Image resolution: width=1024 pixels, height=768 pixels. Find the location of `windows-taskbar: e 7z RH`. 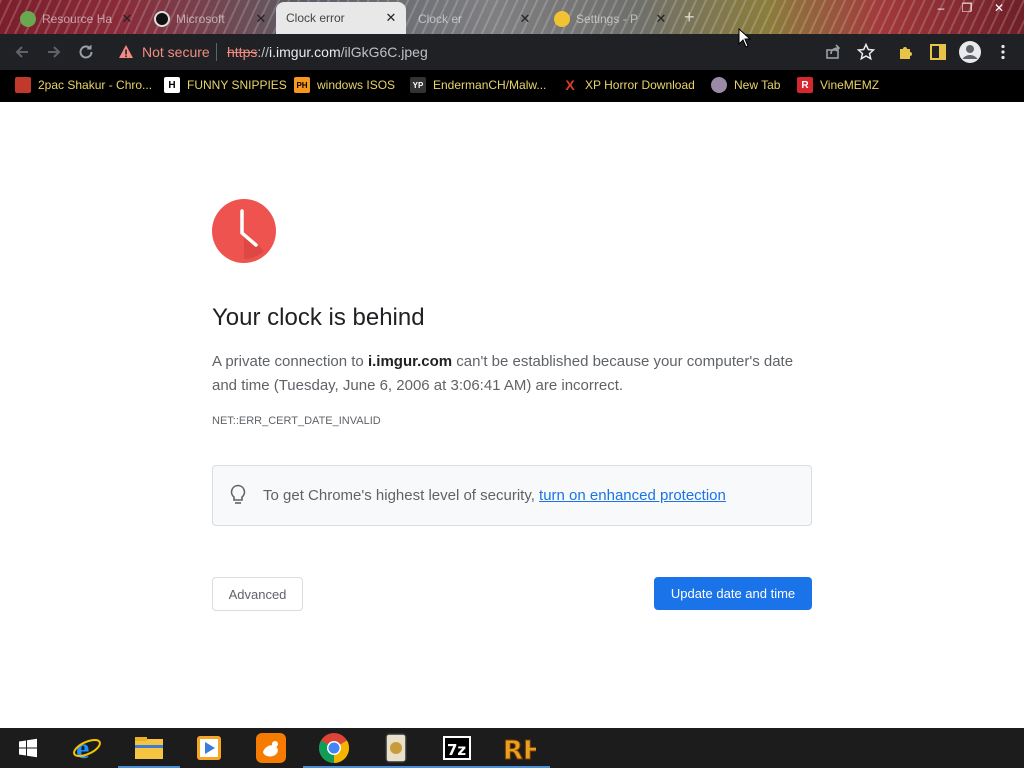

windows-taskbar: e 7z RH is located at coordinates (512, 748).